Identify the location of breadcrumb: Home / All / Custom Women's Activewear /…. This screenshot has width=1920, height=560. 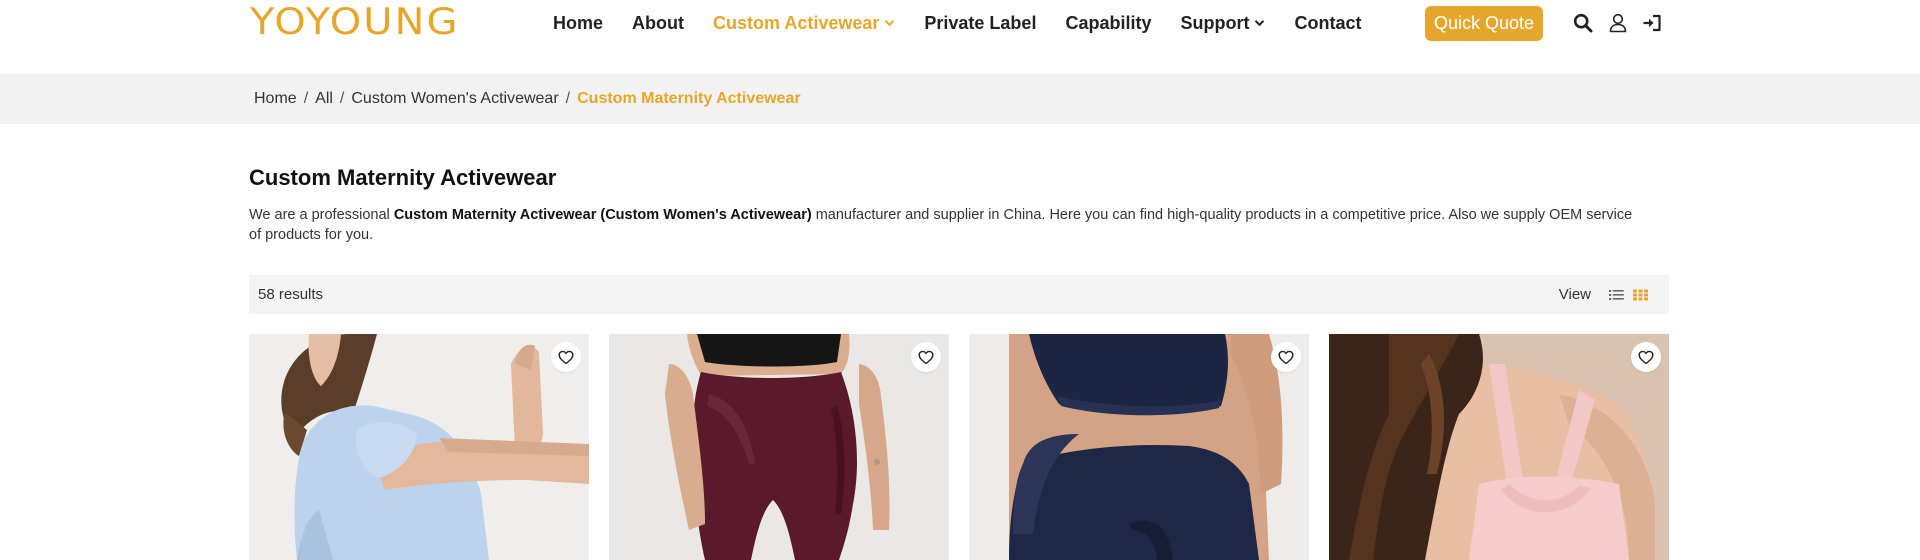
(527, 99).